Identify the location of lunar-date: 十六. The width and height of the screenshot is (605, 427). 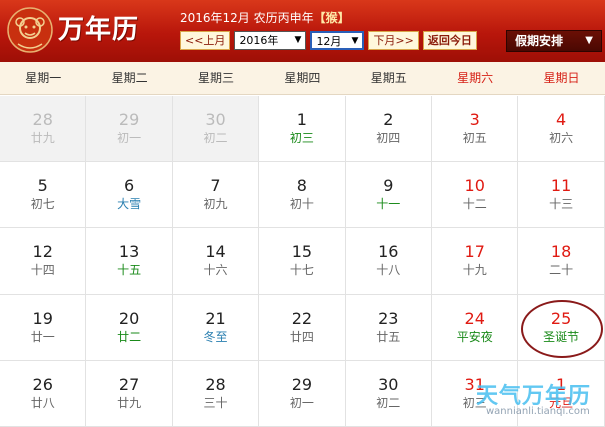
(215, 270).